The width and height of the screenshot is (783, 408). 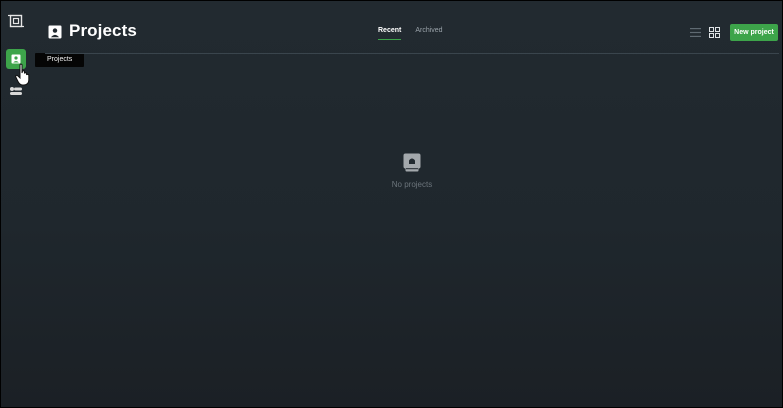 I want to click on empty-state-message: No projects, so click(x=412, y=184).